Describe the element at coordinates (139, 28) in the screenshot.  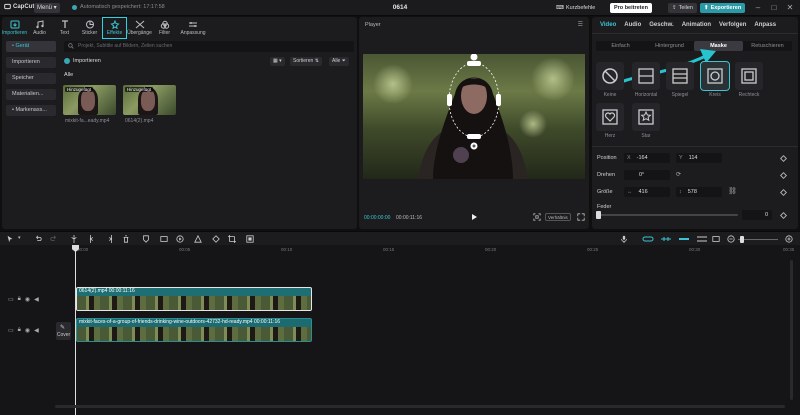
I see `tool-transitions: Übergänge` at that location.